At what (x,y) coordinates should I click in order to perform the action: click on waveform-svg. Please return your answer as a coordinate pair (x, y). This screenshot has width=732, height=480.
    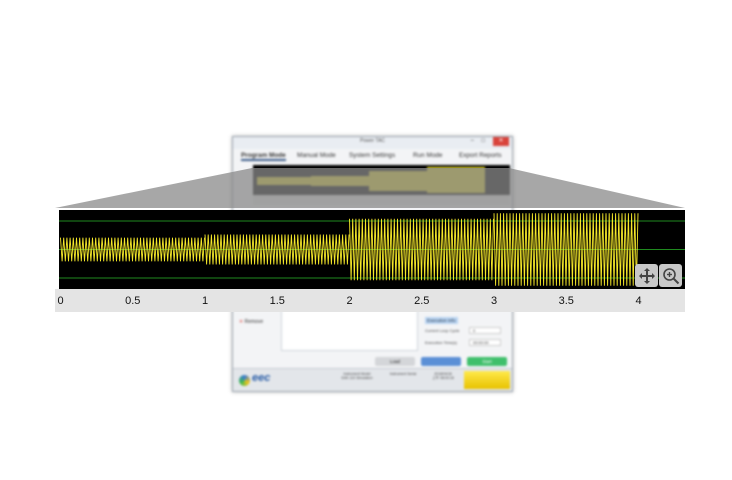
    Looking at the image, I should click on (372, 249).